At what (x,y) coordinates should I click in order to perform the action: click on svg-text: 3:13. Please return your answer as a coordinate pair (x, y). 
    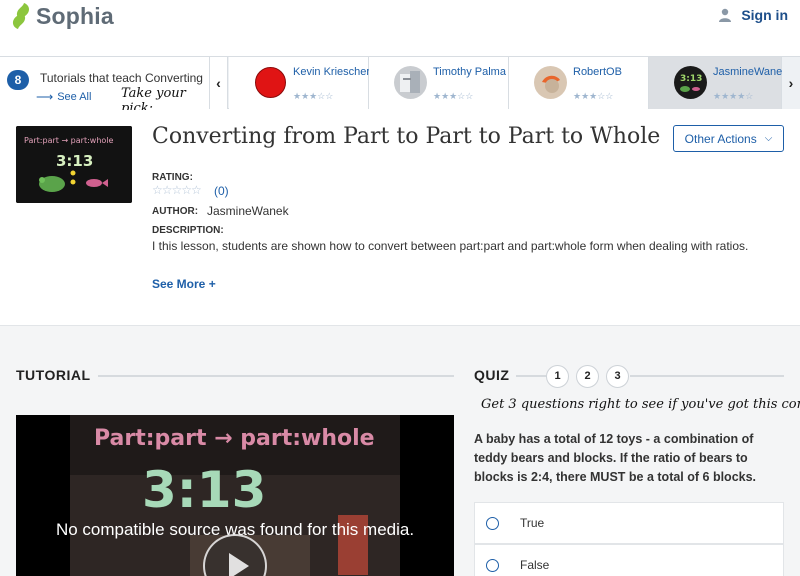
    Looking at the image, I should click on (691, 79).